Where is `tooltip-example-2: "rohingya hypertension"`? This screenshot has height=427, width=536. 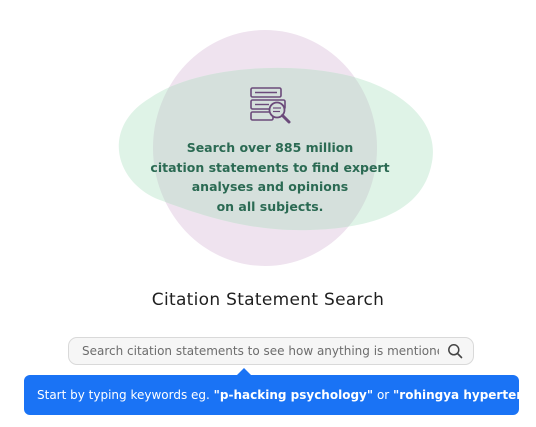 tooltip-example-2: "rohingya hypertension" is located at coordinates (456, 395).